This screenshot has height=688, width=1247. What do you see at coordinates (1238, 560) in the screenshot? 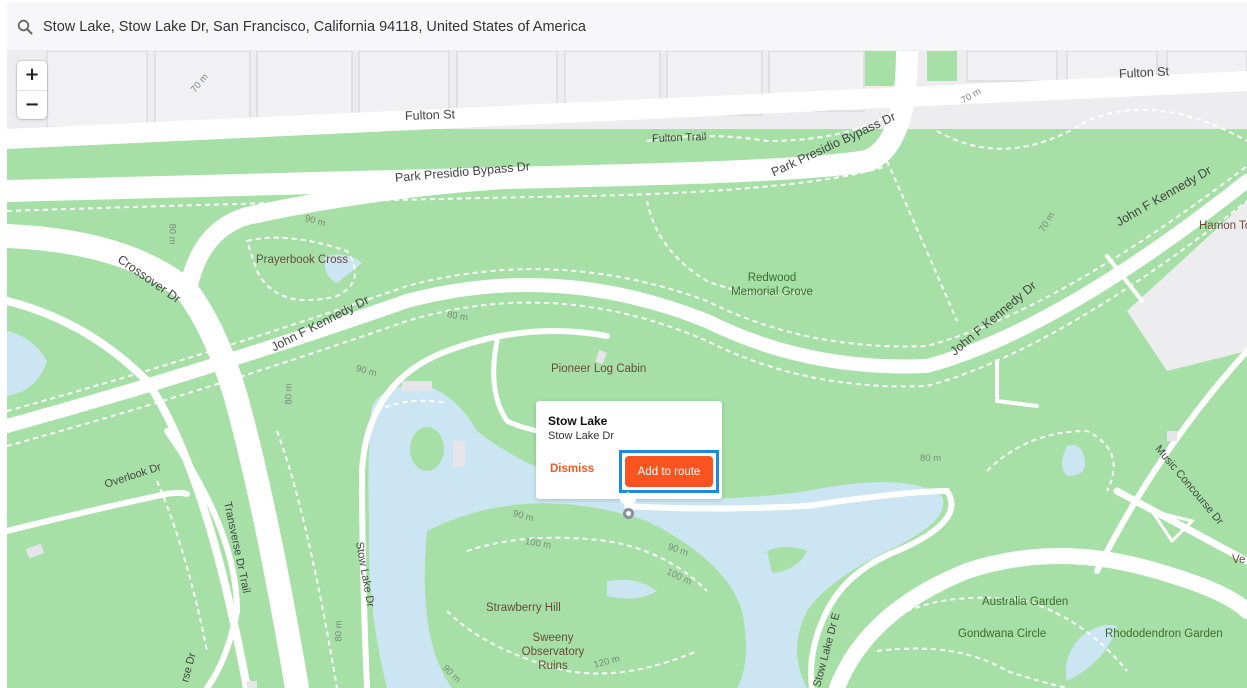
I see `poi-label-ve: Ve` at bounding box center [1238, 560].